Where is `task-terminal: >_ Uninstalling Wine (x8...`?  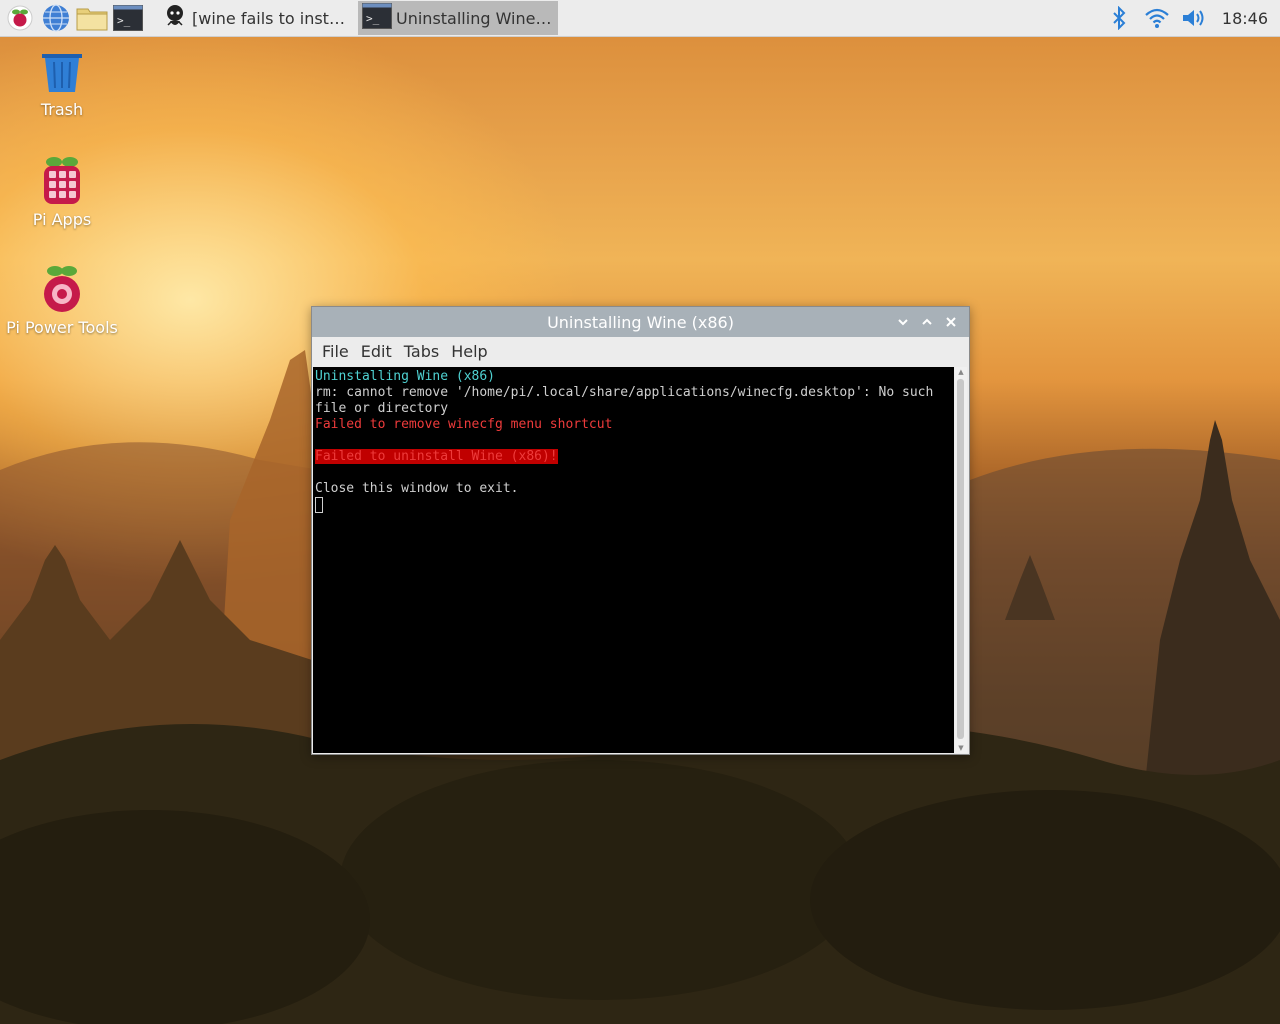
task-terminal: >_ Uninstalling Wine (x8... is located at coordinates (458, 18).